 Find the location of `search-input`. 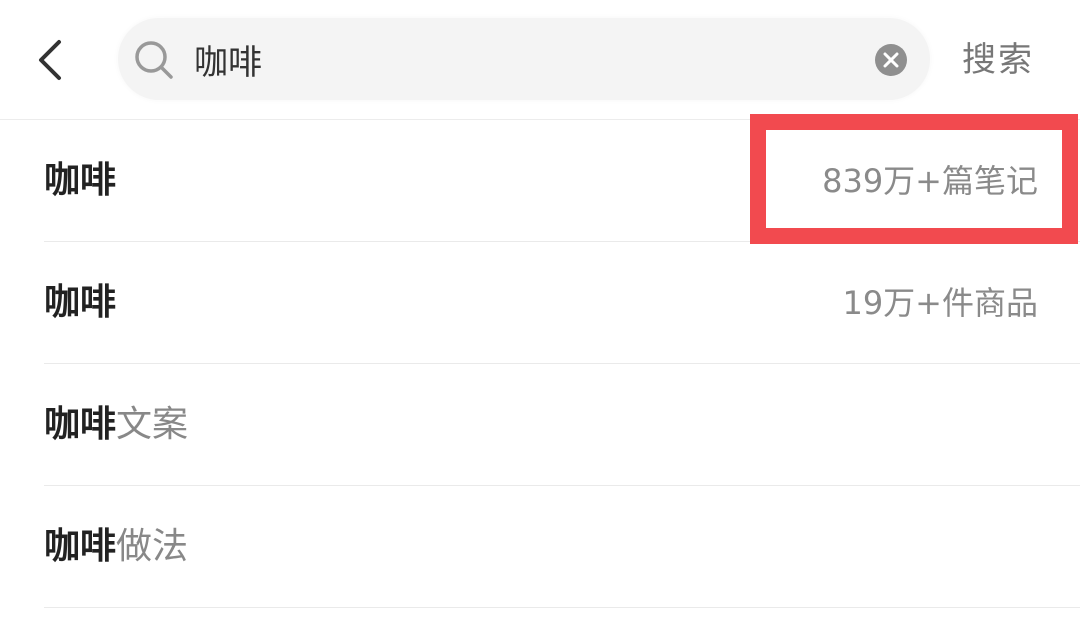

search-input is located at coordinates (524, 59).